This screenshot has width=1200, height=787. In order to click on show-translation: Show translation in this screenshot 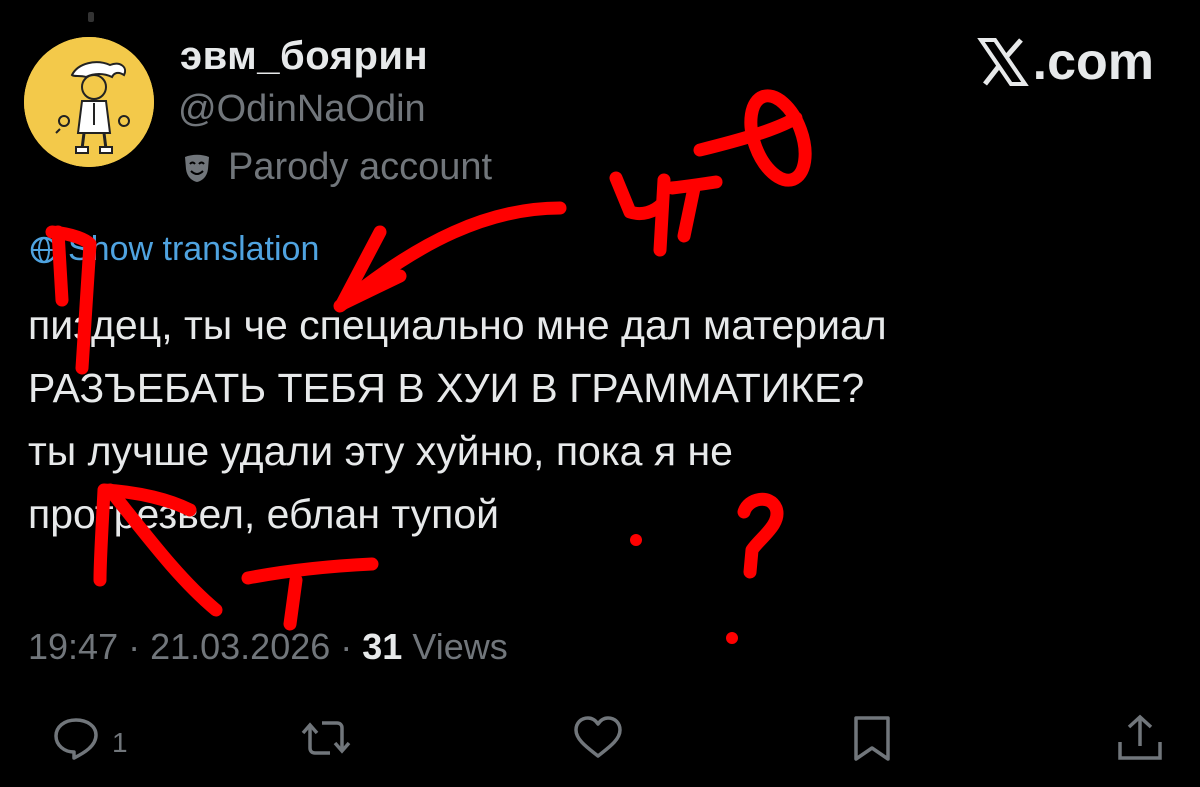, I will do `click(173, 249)`.